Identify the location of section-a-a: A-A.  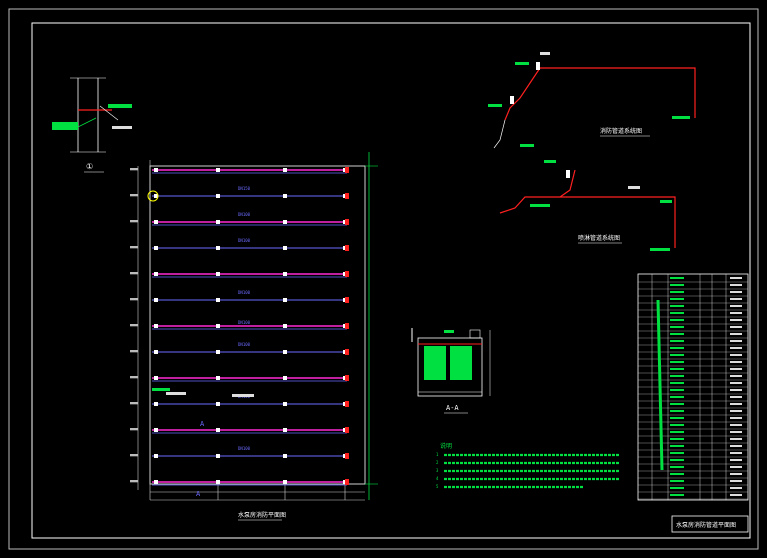
(451, 371).